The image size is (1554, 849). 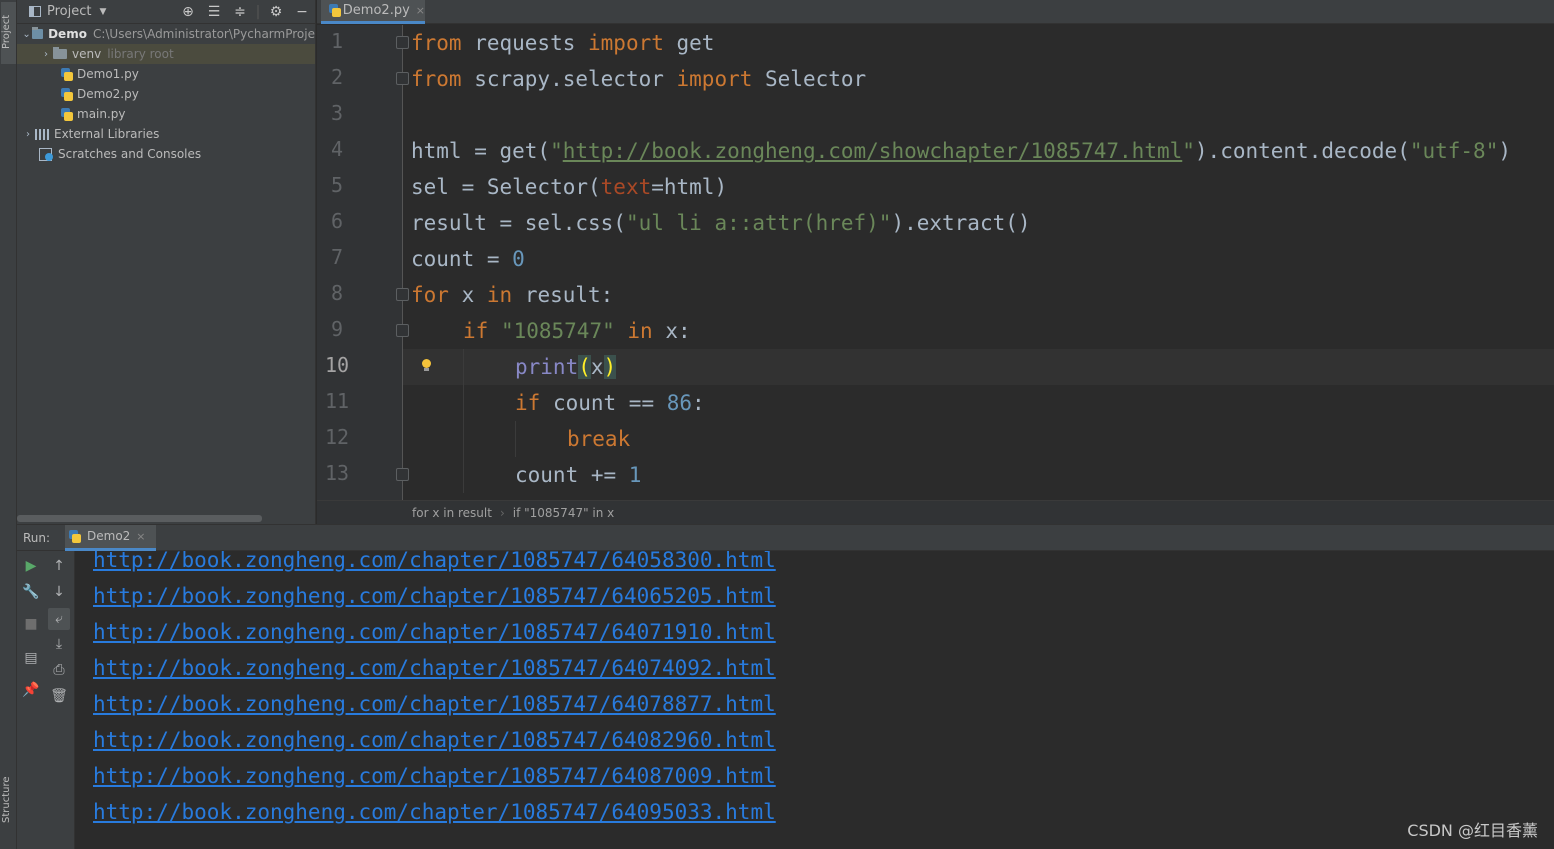 I want to click on code-token: result = sel.css(, so click(x=518, y=223).